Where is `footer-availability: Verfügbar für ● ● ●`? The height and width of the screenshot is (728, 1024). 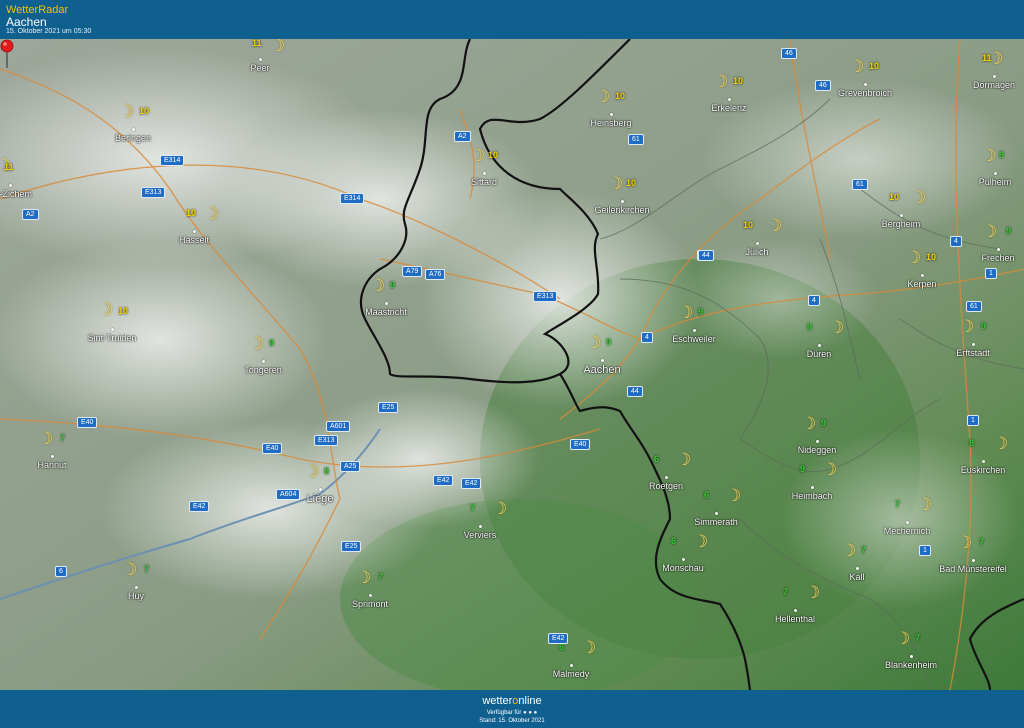 footer-availability: Verfügbar für ● ● ● is located at coordinates (512, 713).